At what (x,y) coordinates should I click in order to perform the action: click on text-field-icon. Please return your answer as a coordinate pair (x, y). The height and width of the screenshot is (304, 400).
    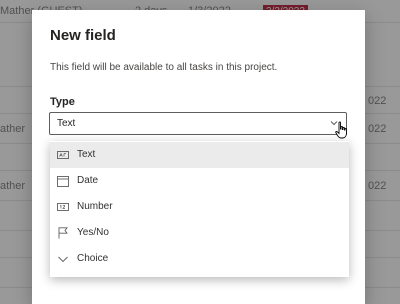
    Looking at the image, I should click on (63, 155).